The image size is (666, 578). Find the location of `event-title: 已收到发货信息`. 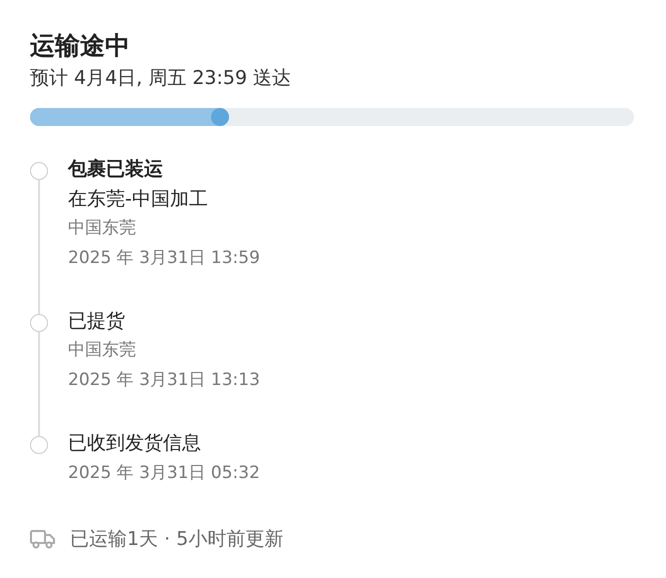

event-title: 已收到发货信息 is located at coordinates (135, 443).